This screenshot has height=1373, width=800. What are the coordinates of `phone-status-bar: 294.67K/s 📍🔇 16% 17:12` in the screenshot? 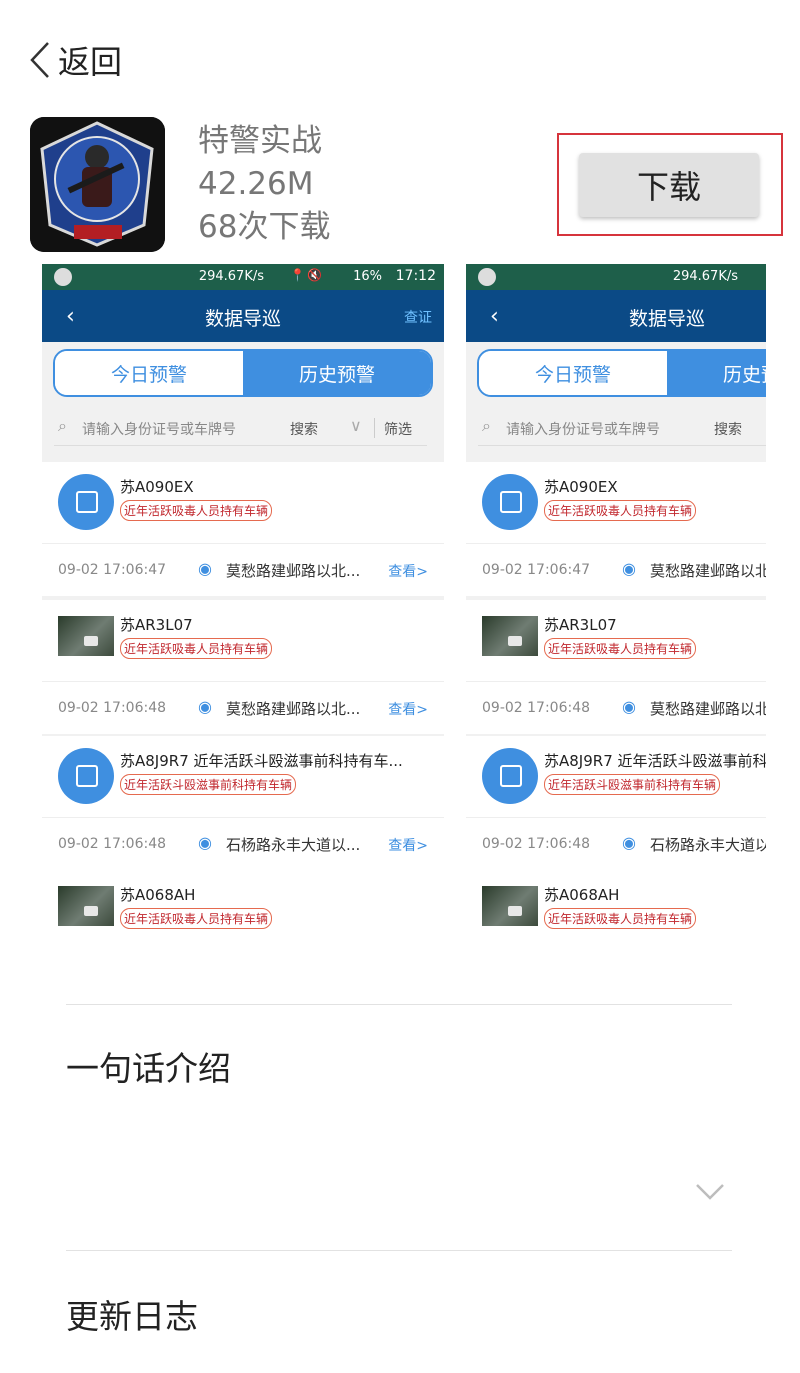 It's located at (243, 277).